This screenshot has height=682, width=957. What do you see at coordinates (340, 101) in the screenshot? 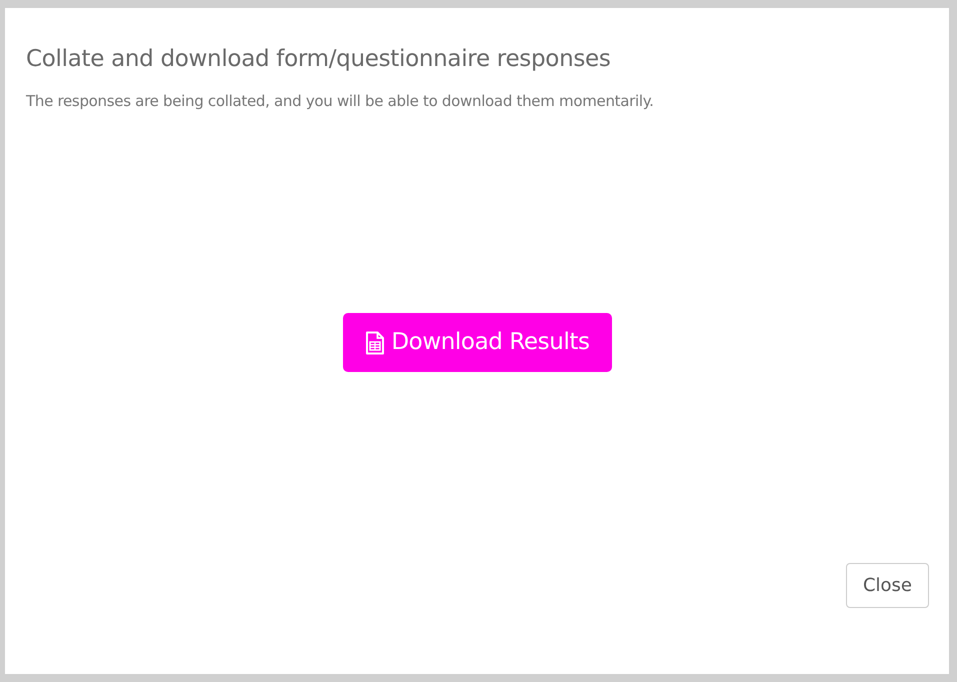
I see `dialog-message: The responses are being collated, and you will be able to download them momentarily.` at bounding box center [340, 101].